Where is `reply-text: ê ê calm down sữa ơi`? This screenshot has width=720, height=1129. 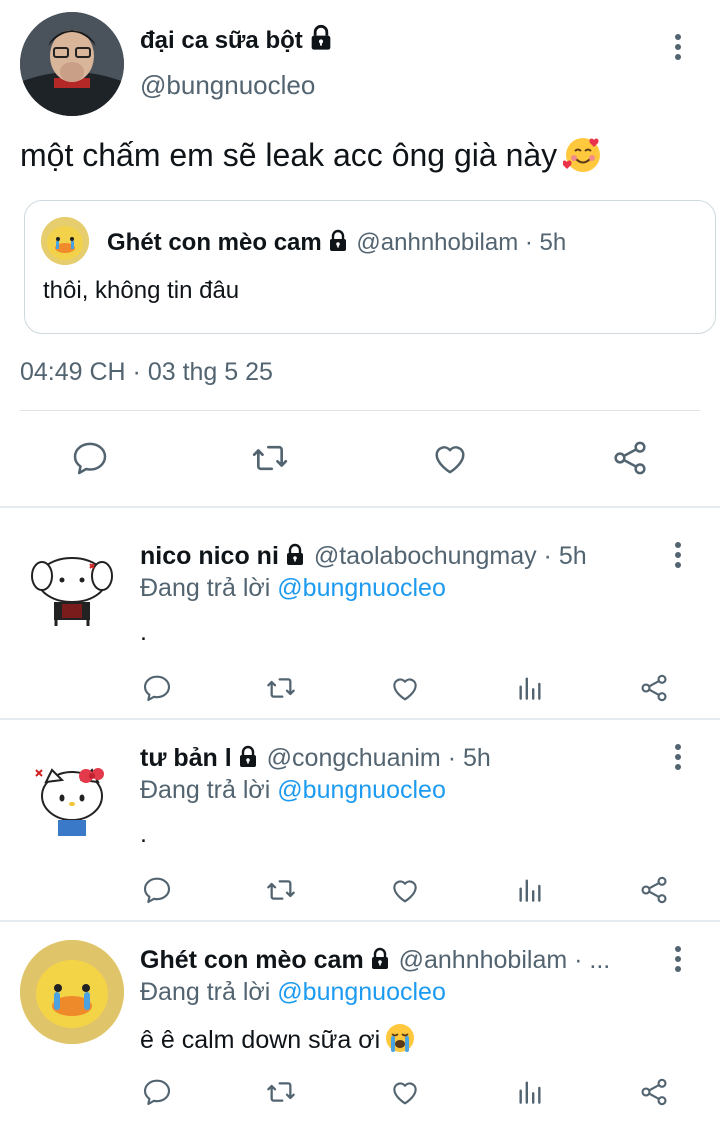
reply-text: ê ê calm down sữa ơi is located at coordinates (278, 1038).